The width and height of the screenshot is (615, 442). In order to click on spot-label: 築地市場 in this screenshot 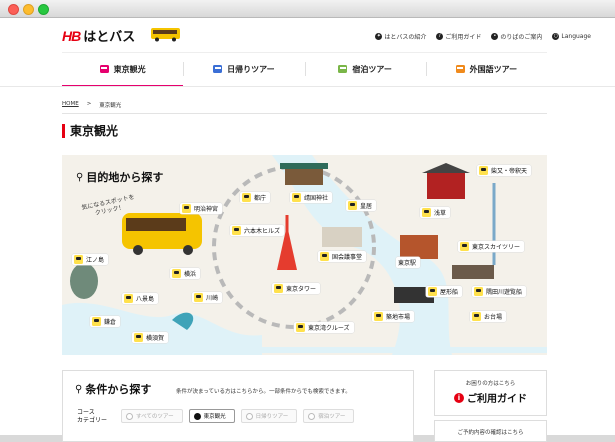, I will do `click(398, 317)`.